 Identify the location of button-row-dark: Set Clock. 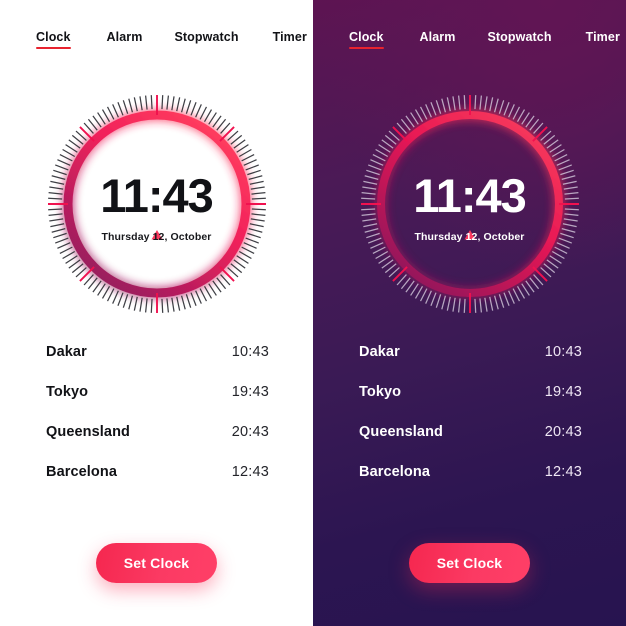
(469, 563).